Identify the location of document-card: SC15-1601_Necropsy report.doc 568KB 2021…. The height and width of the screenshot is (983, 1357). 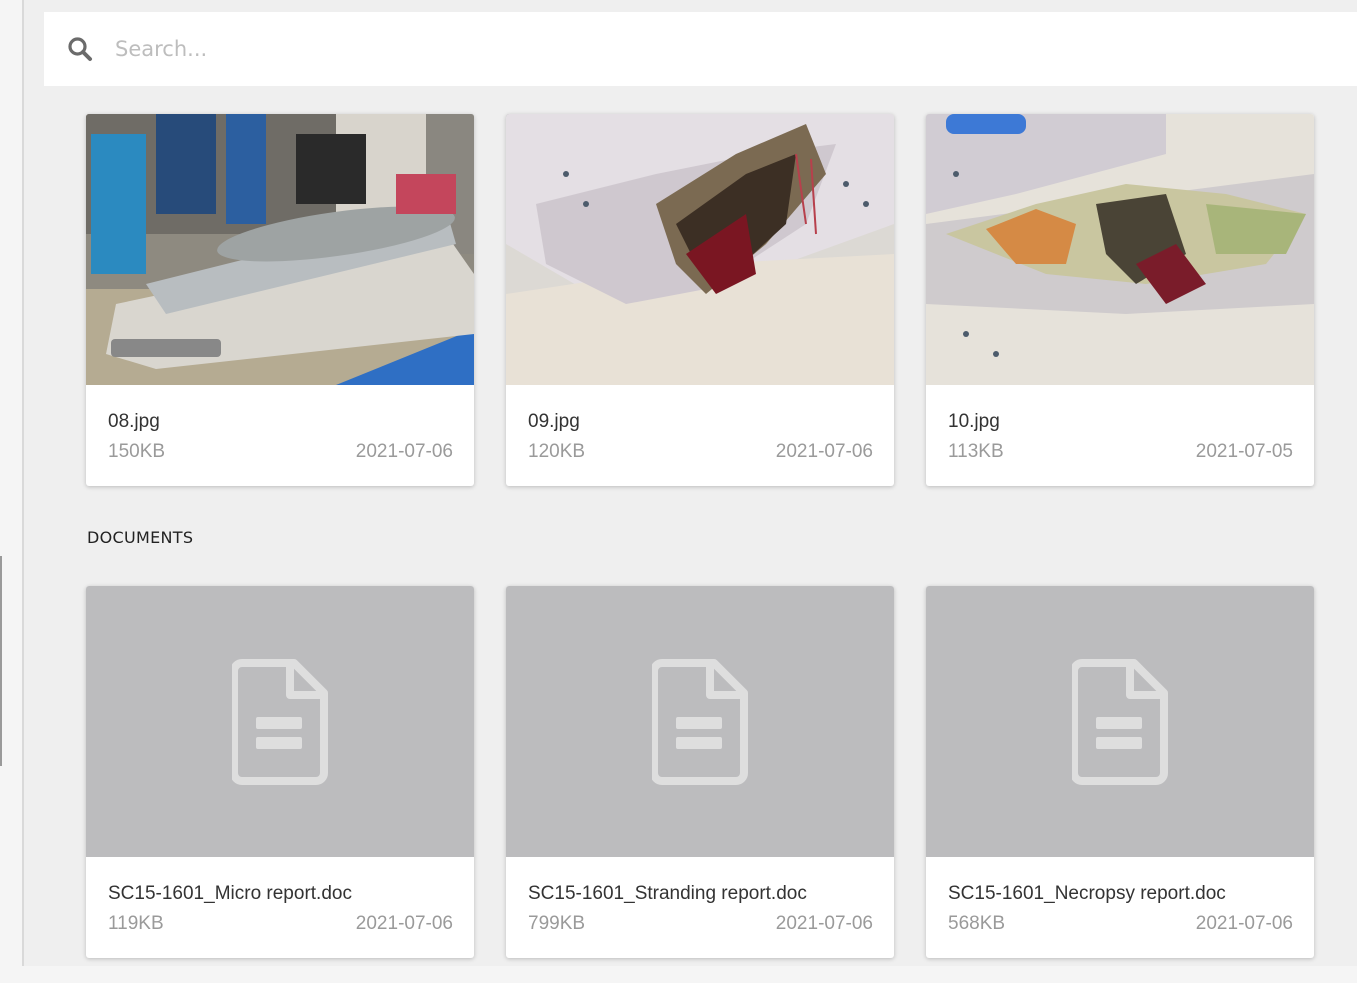
(1120, 772).